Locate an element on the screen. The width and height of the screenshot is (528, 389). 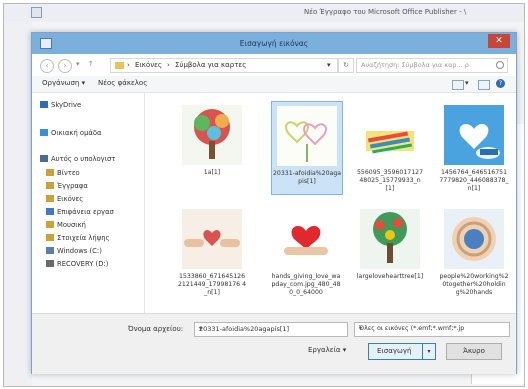
sidebar-item: Στοιχεία λήψης is located at coordinates (78, 239).